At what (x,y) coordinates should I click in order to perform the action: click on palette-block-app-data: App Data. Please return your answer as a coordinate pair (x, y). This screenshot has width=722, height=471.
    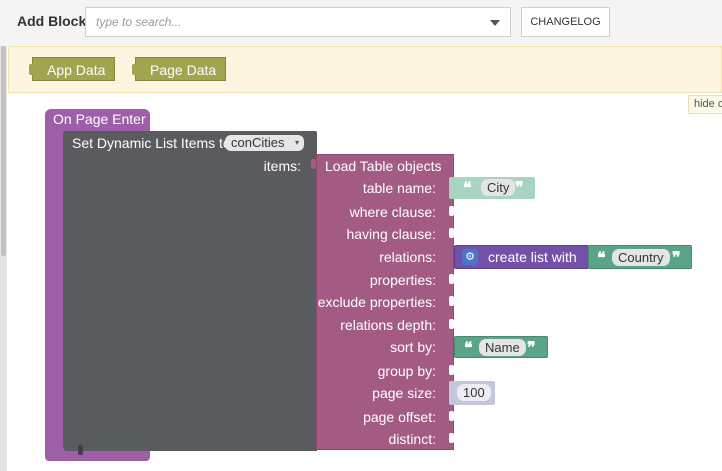
    Looking at the image, I should click on (72, 69).